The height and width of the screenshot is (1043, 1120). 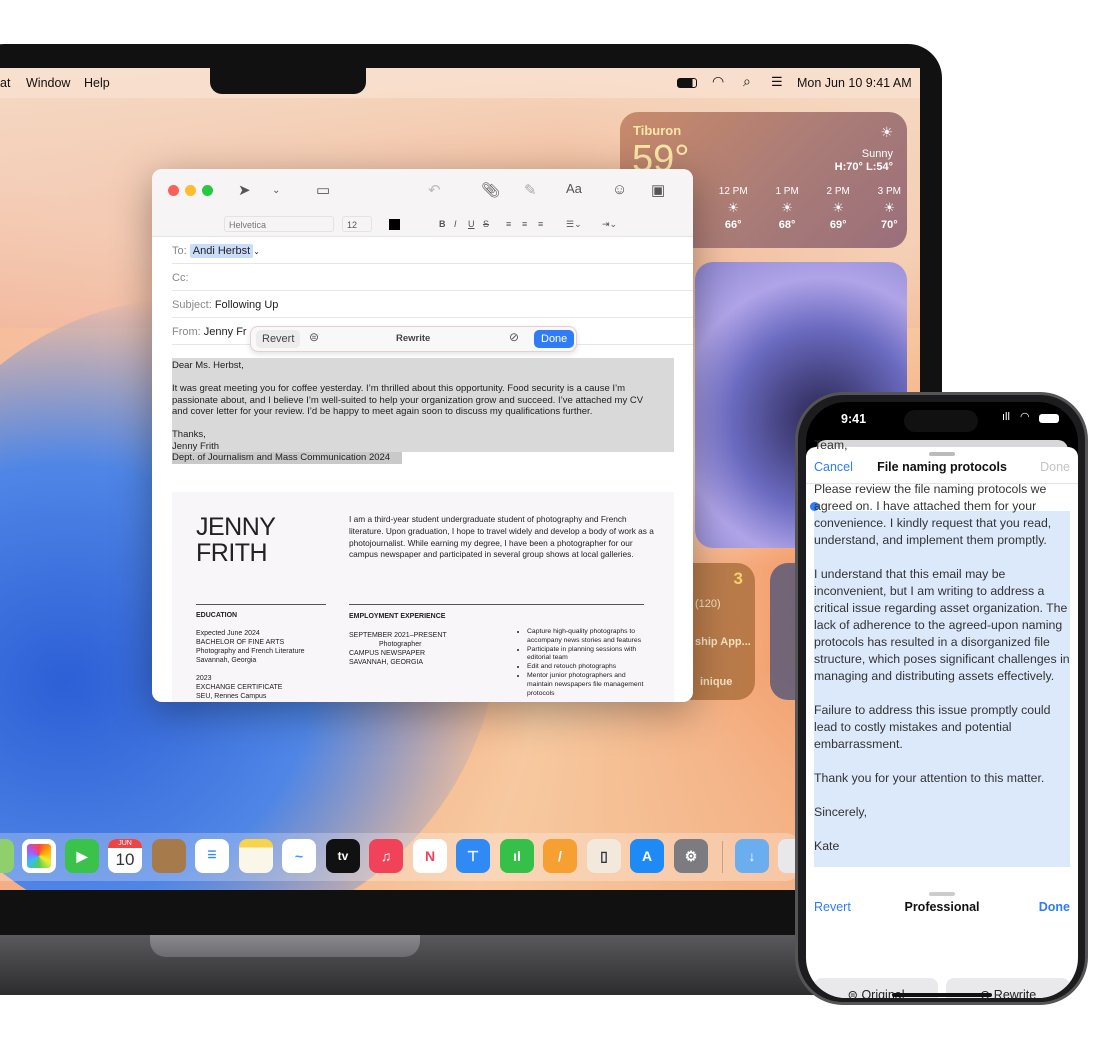 I want to click on done-top-button: Done, so click(x=1055, y=467).